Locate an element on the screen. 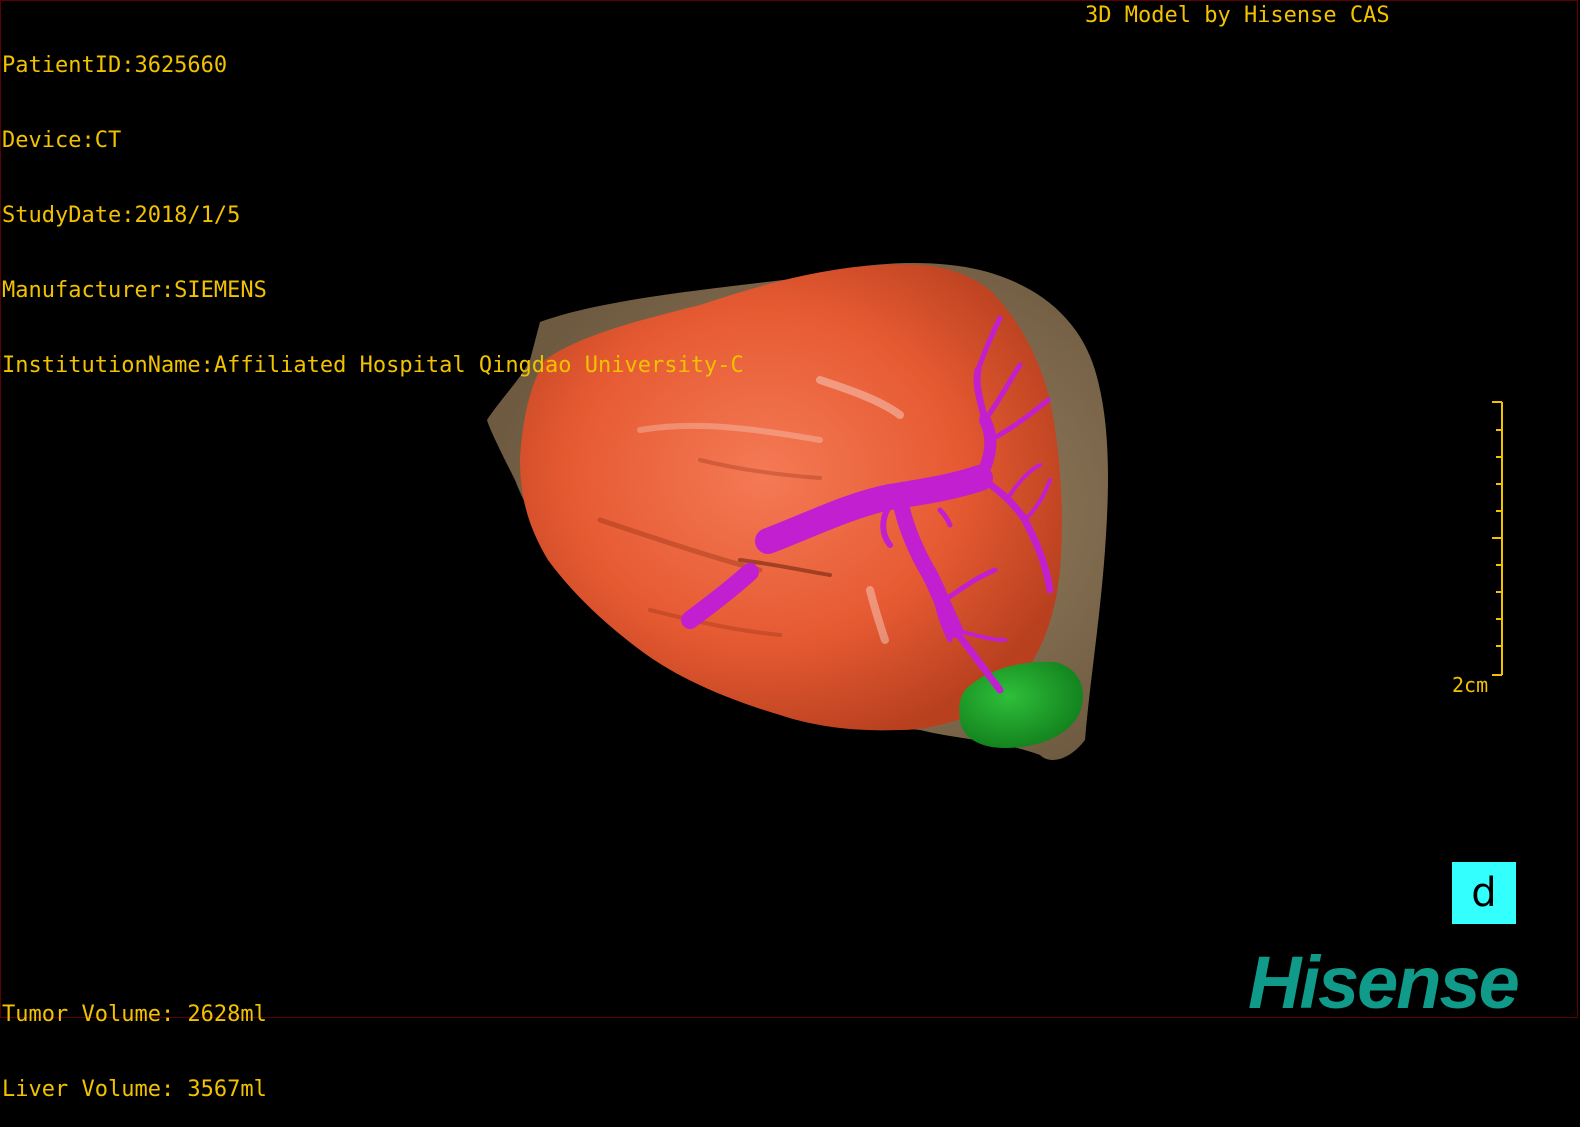 The image size is (1580, 1127). view-orientation-icon: d is located at coordinates (1484, 893).